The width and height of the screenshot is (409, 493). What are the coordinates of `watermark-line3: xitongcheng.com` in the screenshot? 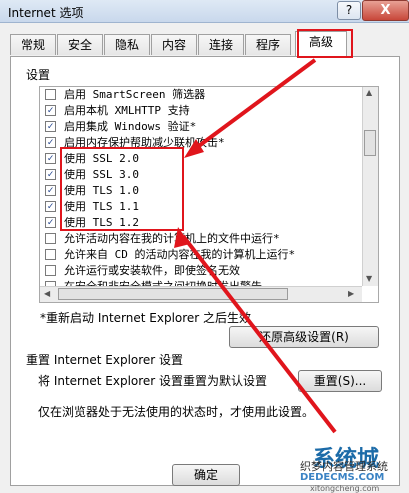 It's located at (345, 488).